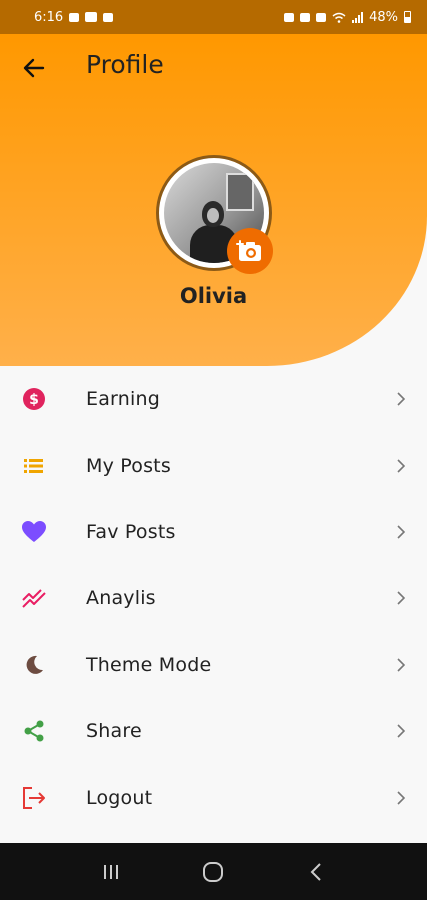 This screenshot has height=900, width=427. Describe the element at coordinates (213, 17) in the screenshot. I see `status-bar: 6:16 48%` at that location.